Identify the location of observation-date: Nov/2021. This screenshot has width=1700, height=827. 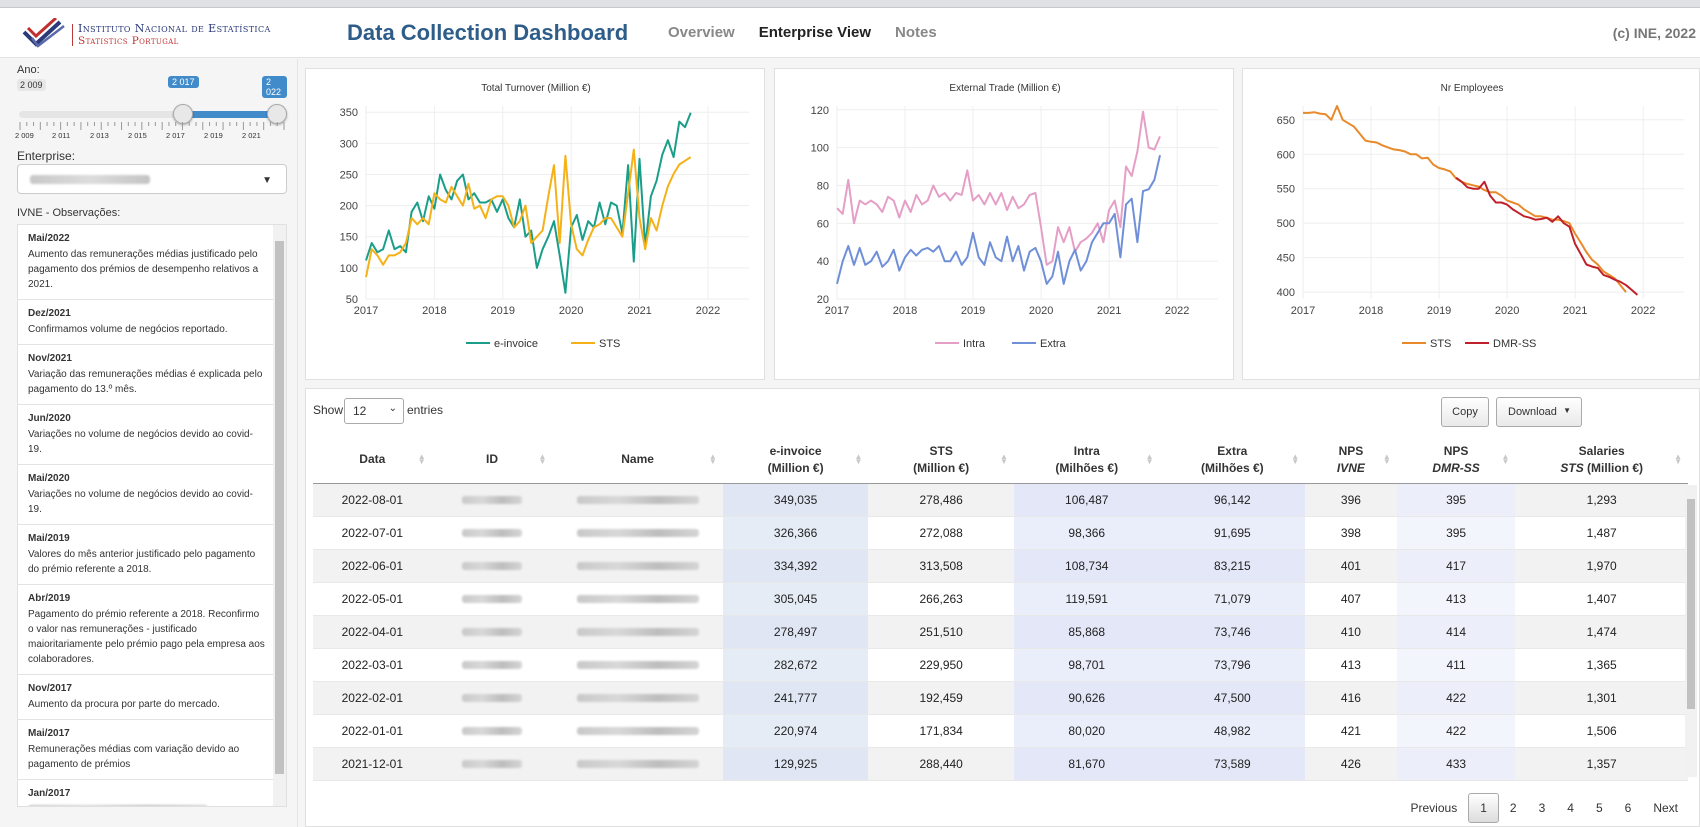
(50, 358).